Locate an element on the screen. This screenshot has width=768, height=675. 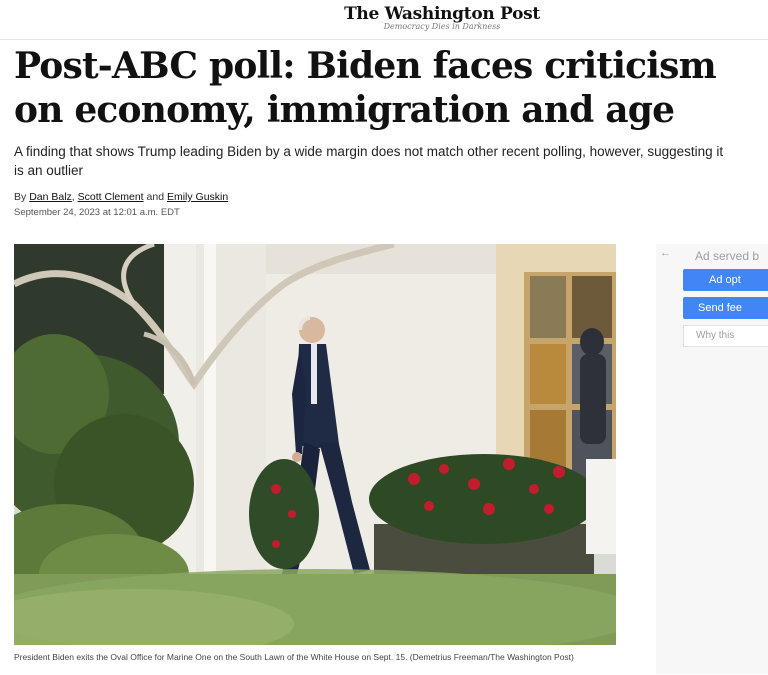
article-dateline: September 24, 2023 at 12:01 a.m. EDT is located at coordinates (97, 212).